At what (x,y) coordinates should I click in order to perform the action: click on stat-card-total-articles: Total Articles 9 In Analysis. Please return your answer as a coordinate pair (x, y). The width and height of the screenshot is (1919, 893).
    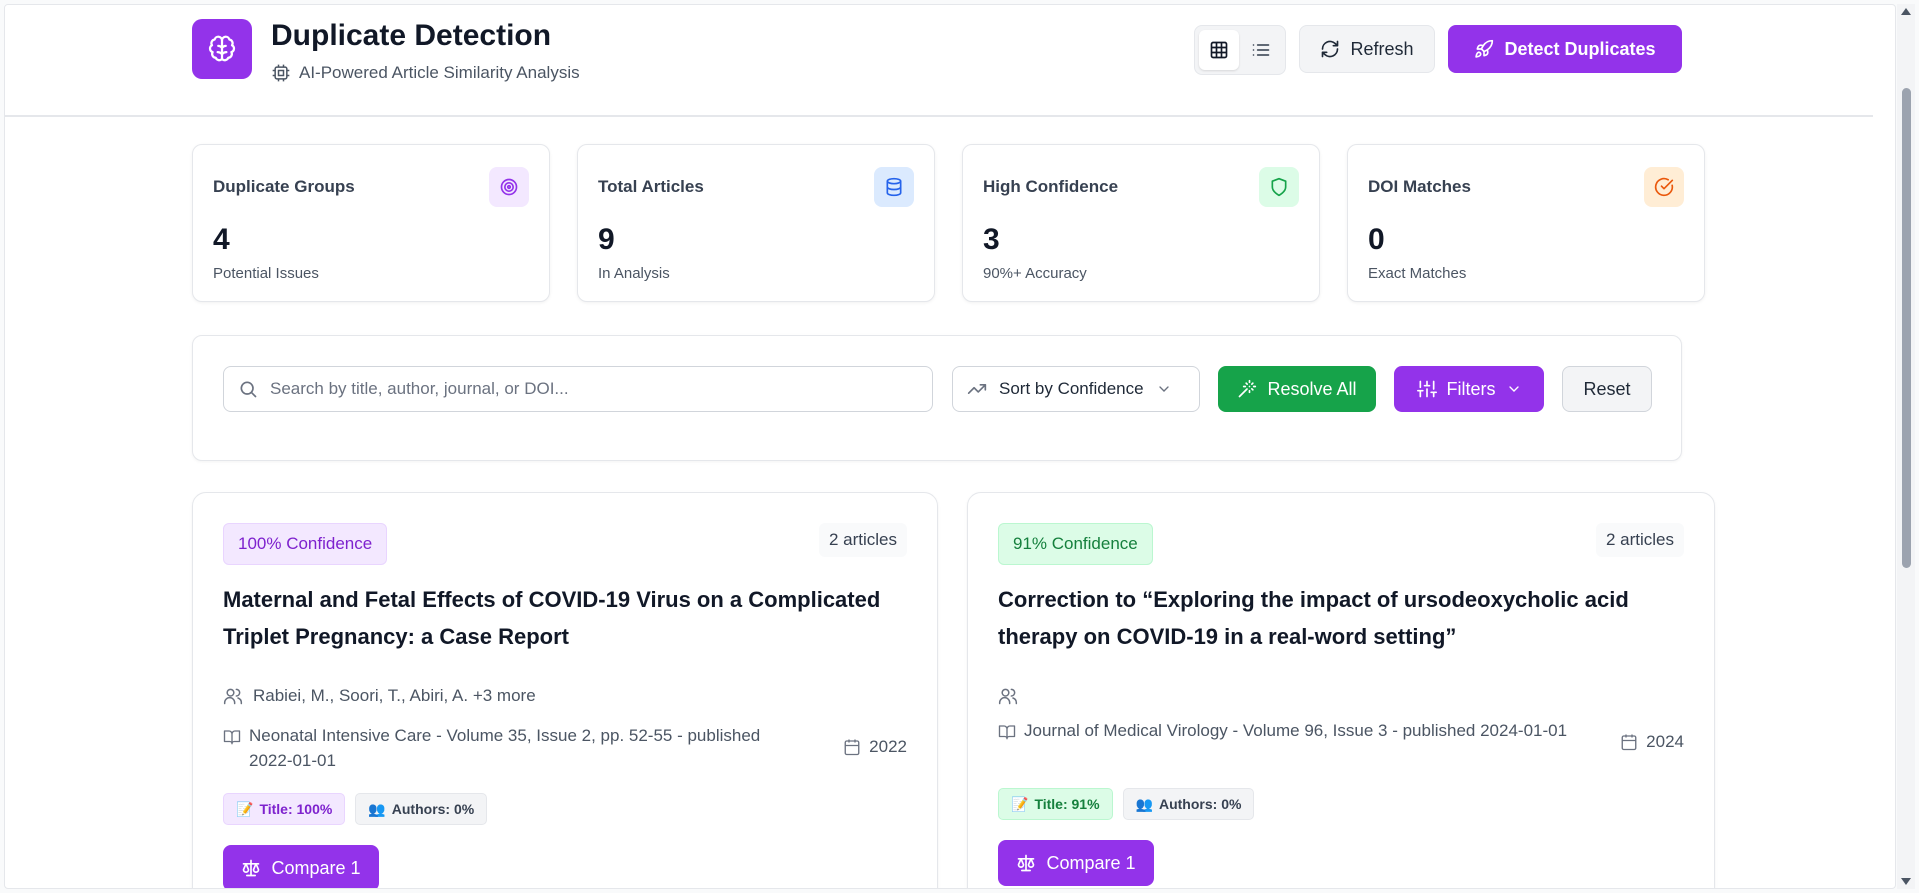
    Looking at the image, I should click on (756, 223).